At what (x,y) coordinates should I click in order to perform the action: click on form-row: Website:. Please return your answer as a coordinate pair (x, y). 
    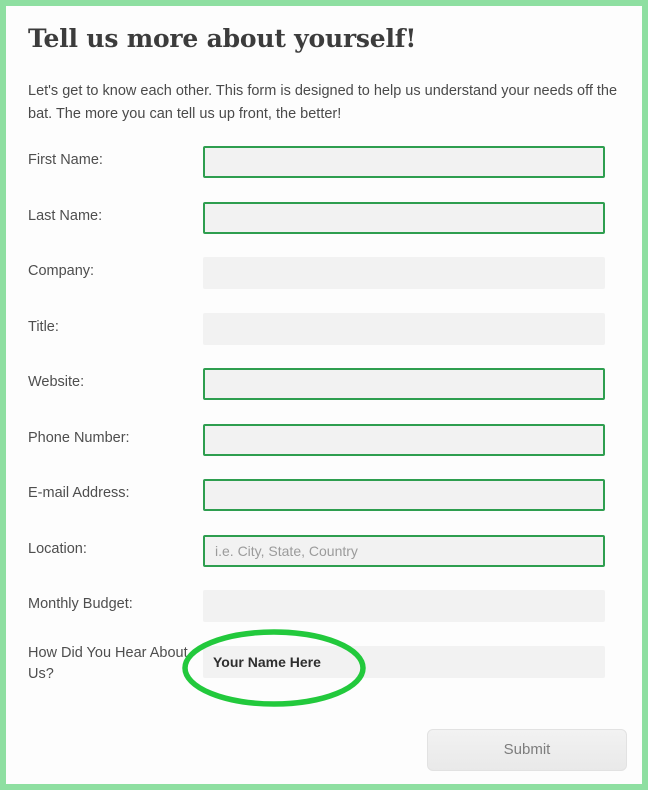
    Looking at the image, I should click on (324, 389).